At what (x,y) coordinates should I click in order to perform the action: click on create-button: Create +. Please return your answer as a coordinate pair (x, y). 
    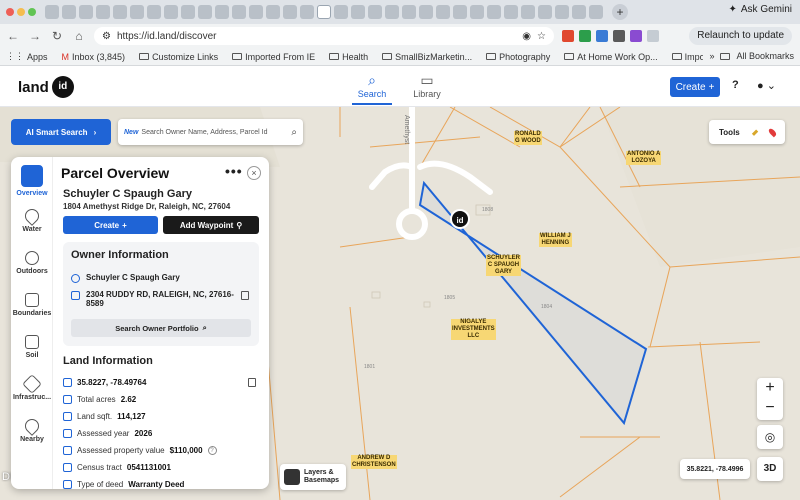
    Looking at the image, I should click on (695, 87).